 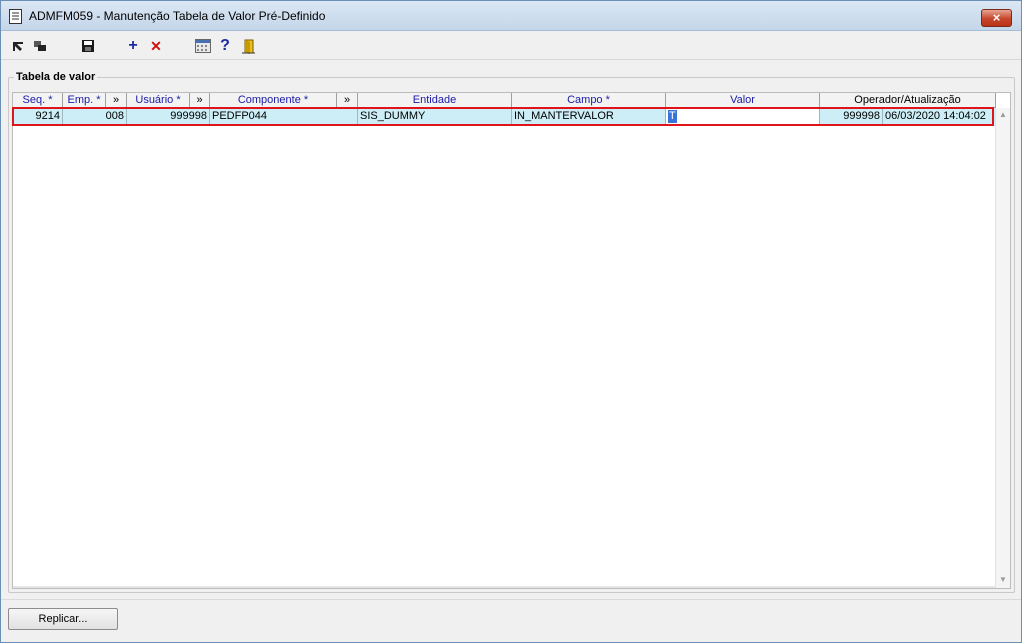 I want to click on document-icon, so click(x=15, y=16).